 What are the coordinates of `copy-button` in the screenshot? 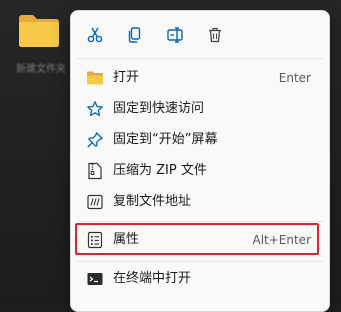 It's located at (135, 35).